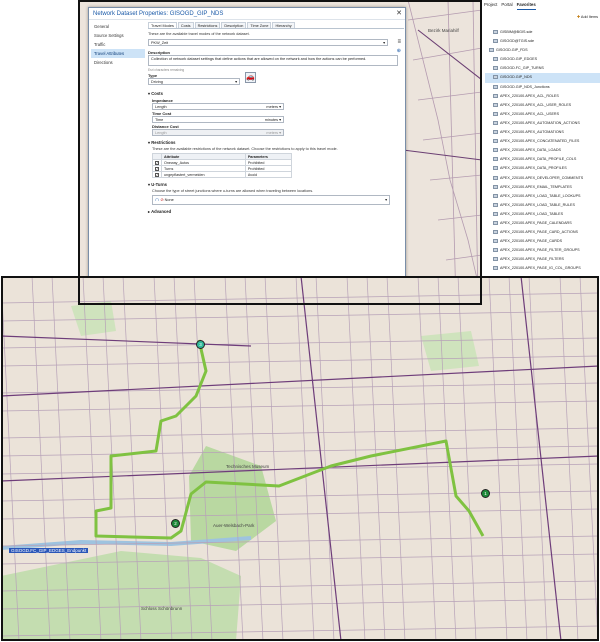 This screenshot has height=642, width=600. What do you see at coordinates (542, 114) in the screenshot?
I see `catalog-tree-item: APEX_220100.APEX_ACL_USERS` at bounding box center [542, 114].